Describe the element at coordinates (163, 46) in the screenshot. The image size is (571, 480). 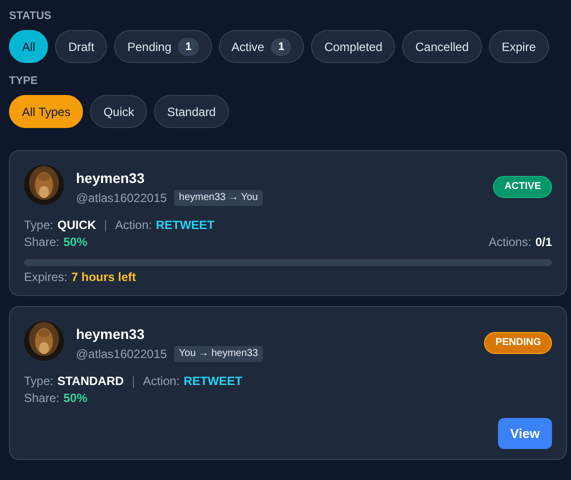
I see `filter-chip: Pending 1` at that location.